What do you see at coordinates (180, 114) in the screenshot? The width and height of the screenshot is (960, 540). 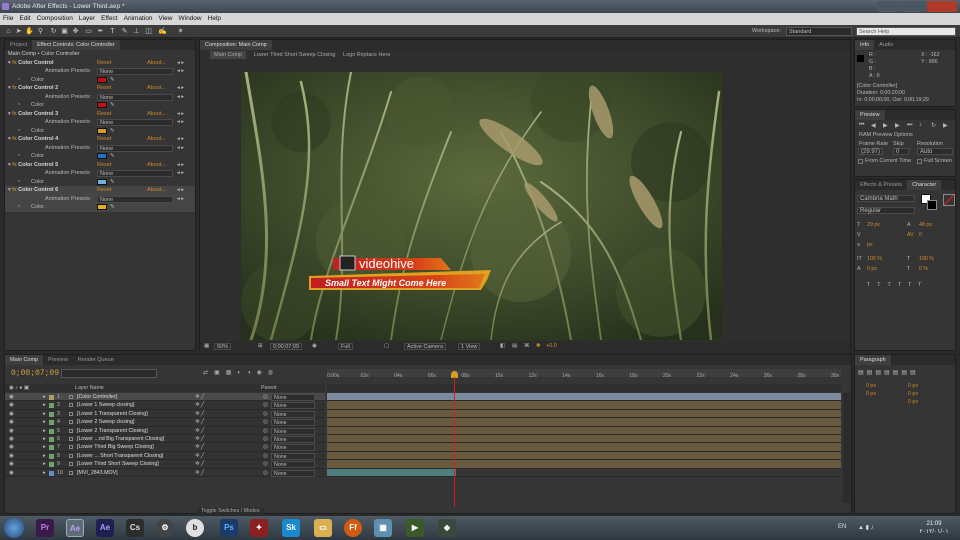 I see `nav-arrows-icon: ◂ ▸` at bounding box center [180, 114].